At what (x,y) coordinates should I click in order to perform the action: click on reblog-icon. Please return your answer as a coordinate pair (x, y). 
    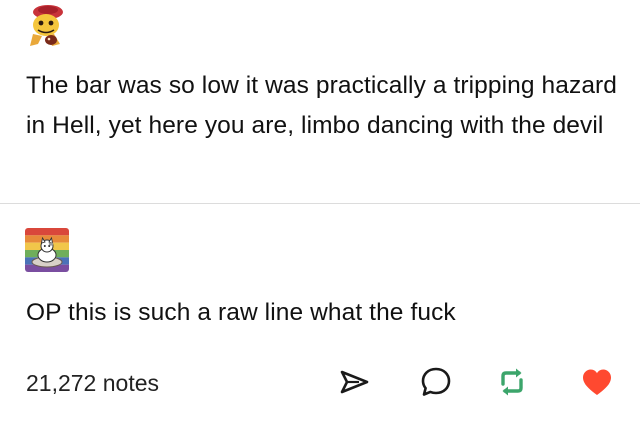
    Looking at the image, I should click on (512, 382).